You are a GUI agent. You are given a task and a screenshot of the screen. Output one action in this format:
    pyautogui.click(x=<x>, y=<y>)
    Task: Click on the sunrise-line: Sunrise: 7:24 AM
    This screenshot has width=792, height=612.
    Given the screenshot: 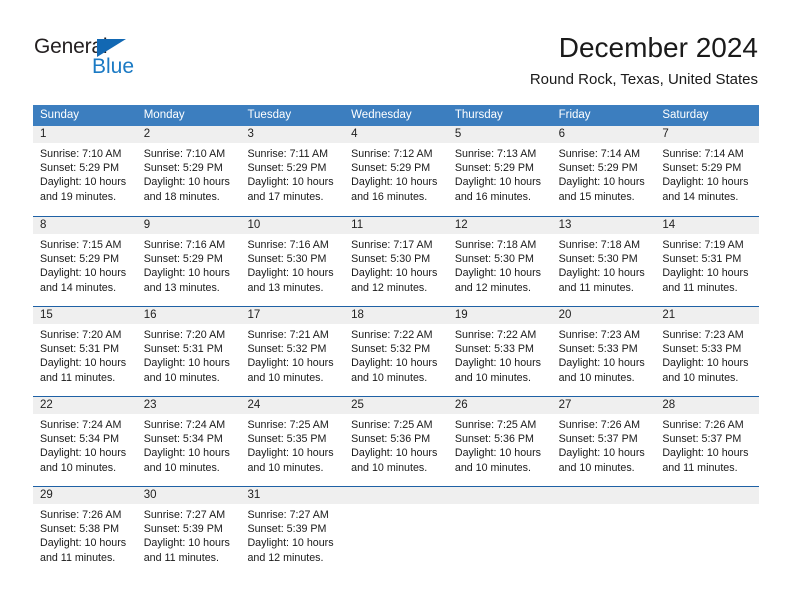 What is the action you would take?
    pyautogui.click(x=81, y=425)
    